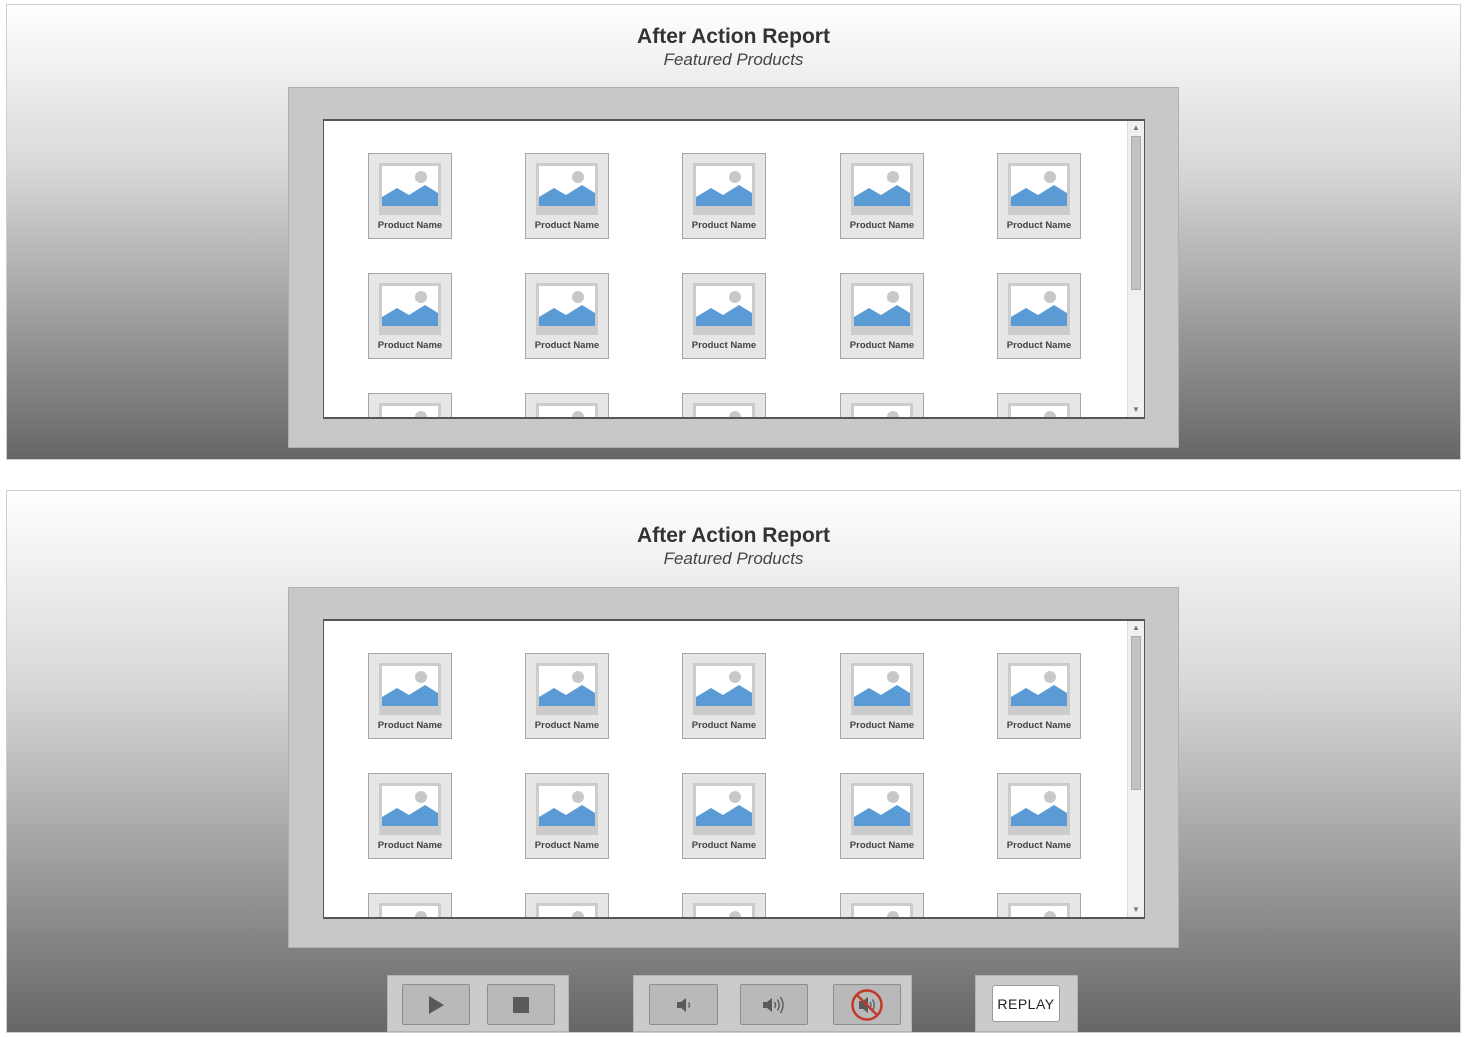 Image resolution: width=1467 pixels, height=1037 pixels. I want to click on volume-down-button, so click(683, 1004).